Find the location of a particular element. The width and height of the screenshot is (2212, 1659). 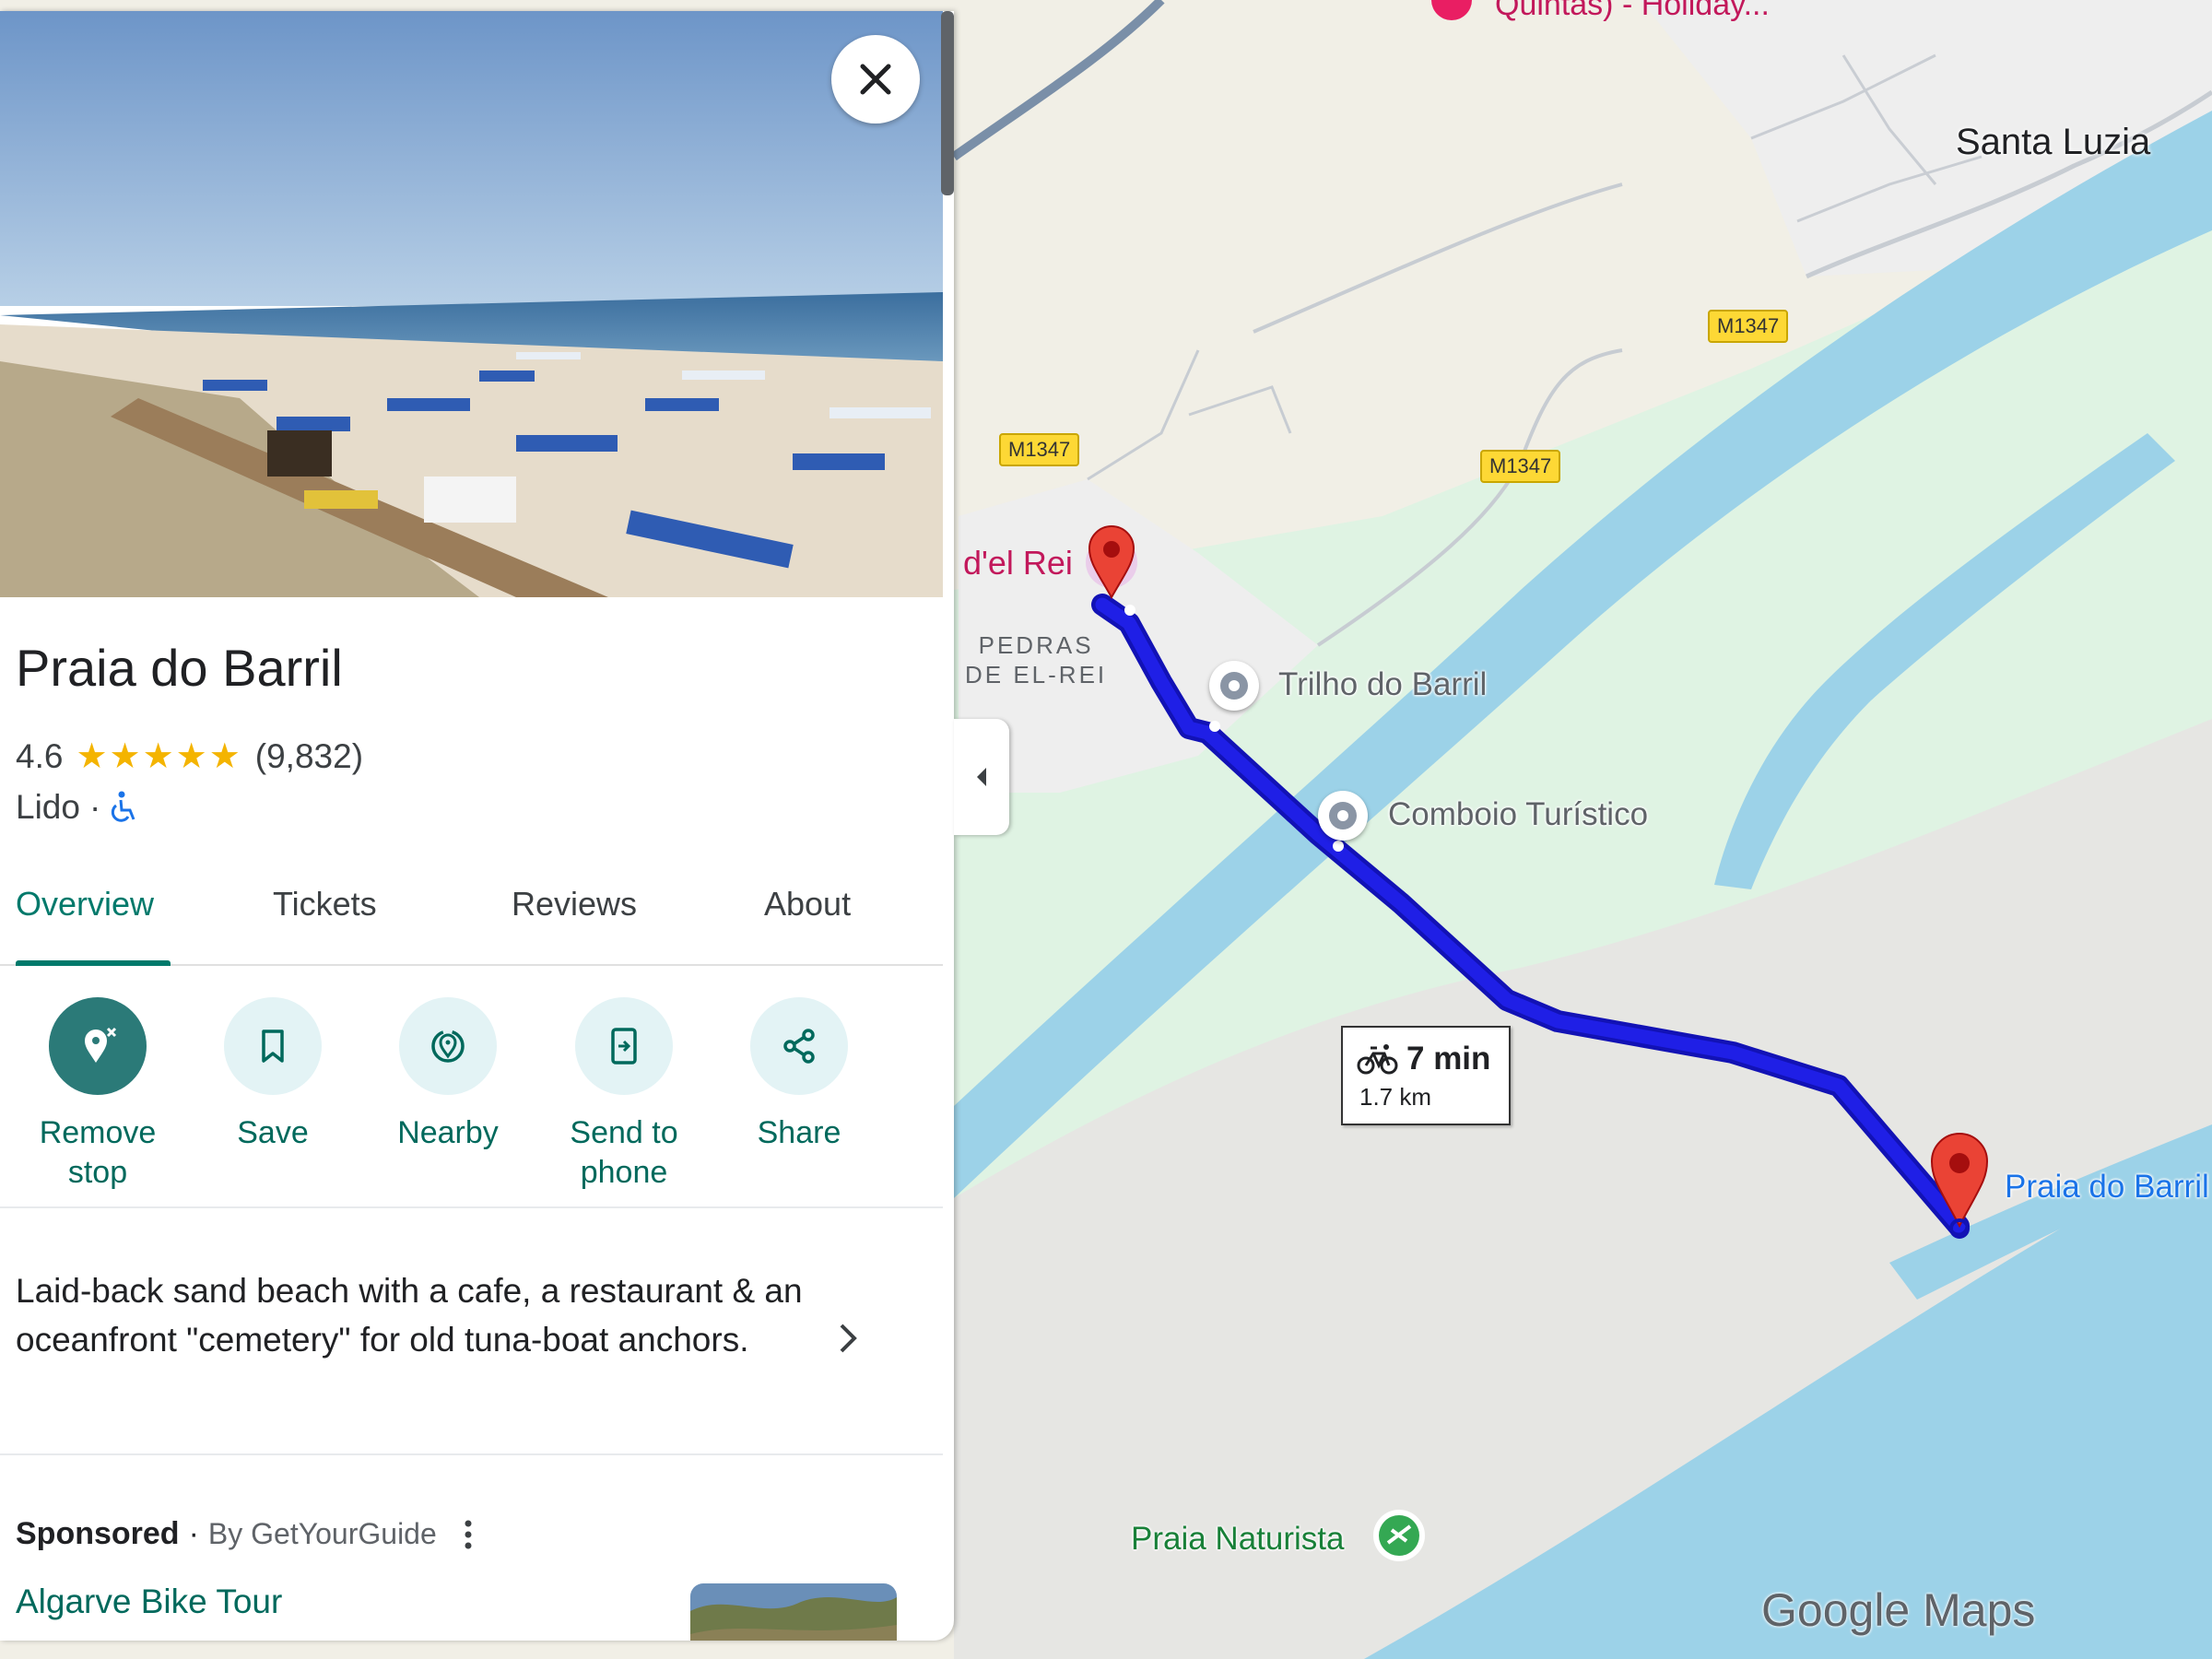

category-row: Lido · is located at coordinates (77, 807).